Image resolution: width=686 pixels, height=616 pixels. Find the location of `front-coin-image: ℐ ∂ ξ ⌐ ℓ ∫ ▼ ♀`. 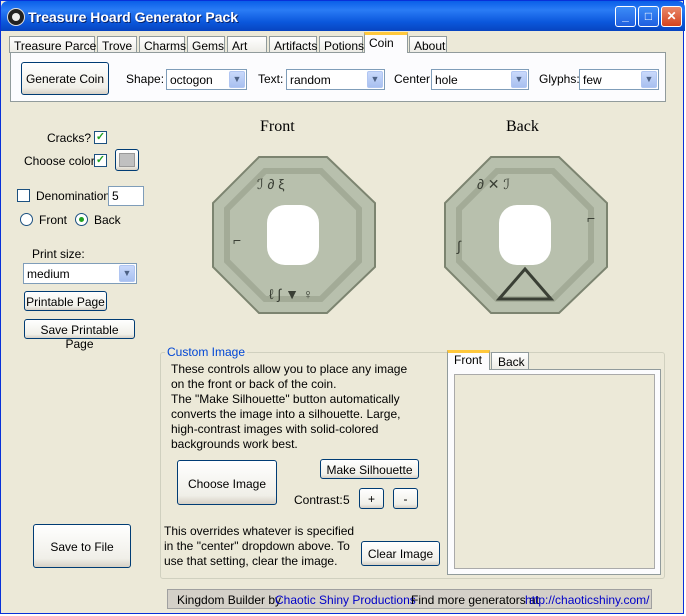

front-coin-image: ℐ ∂ ξ ⌐ ℓ ∫ ▼ ♀ is located at coordinates (294, 235).